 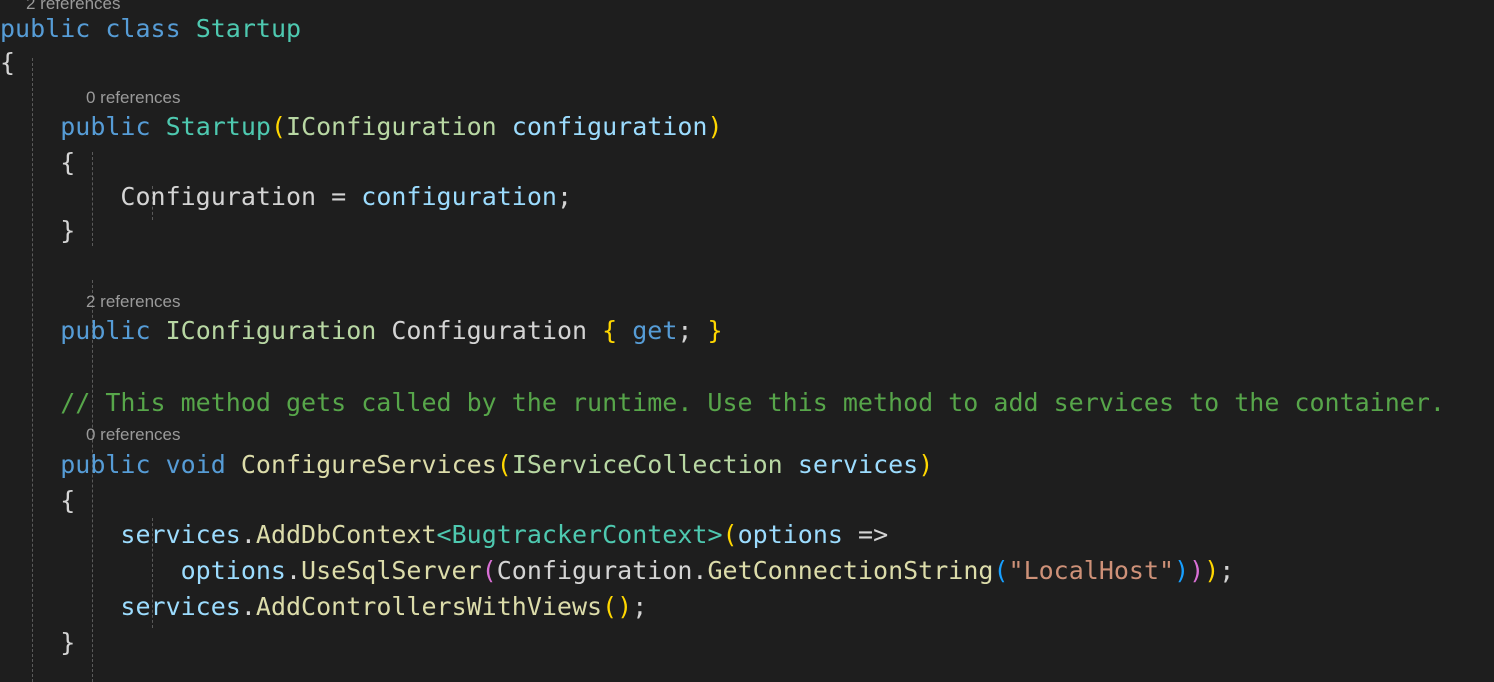 I want to click on token-method: ConfigureServices, so click(x=368, y=464).